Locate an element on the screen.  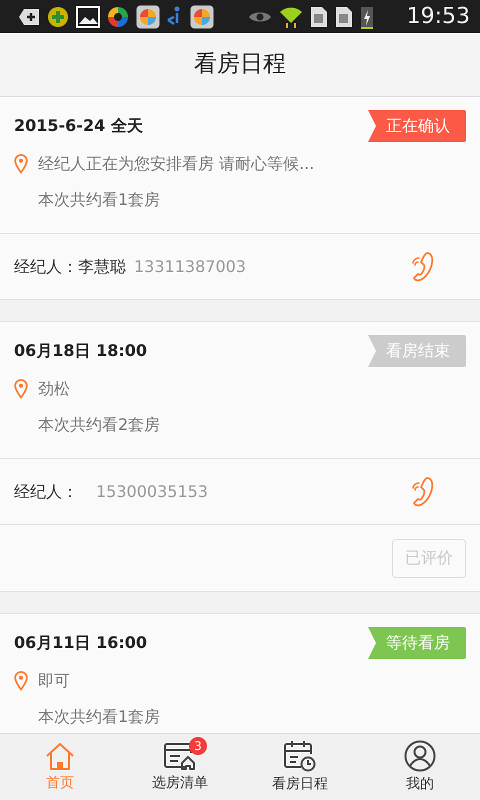
house-count: 本次共约看2套房 is located at coordinates (99, 425).